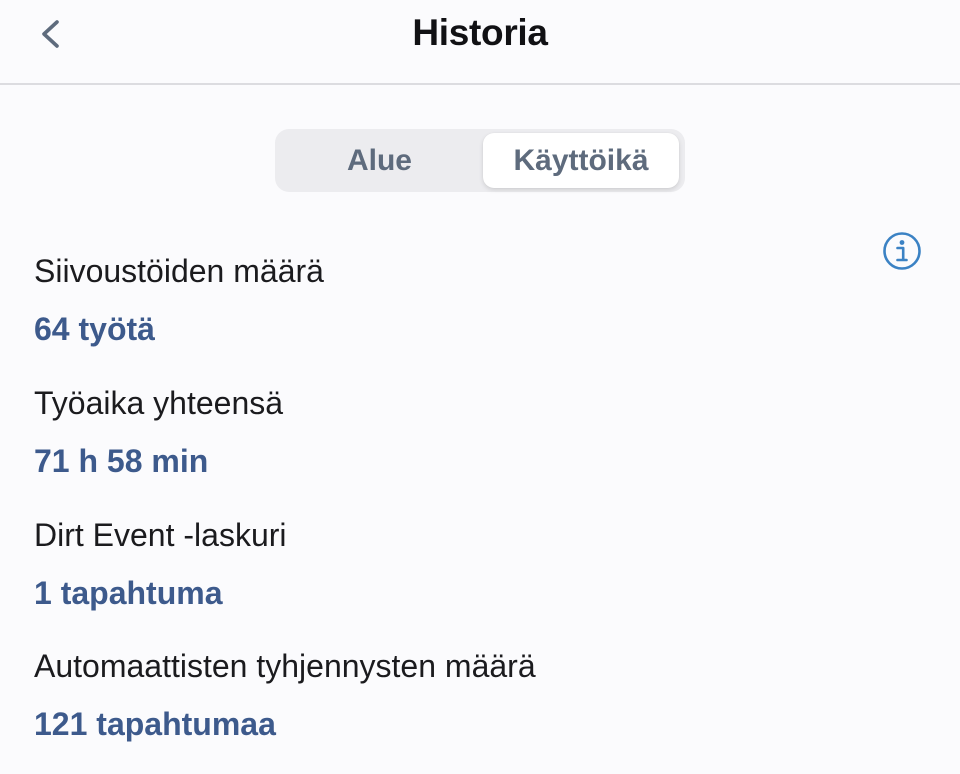  Describe the element at coordinates (179, 271) in the screenshot. I see `stat-label: Siivoustöiden määrä` at that location.